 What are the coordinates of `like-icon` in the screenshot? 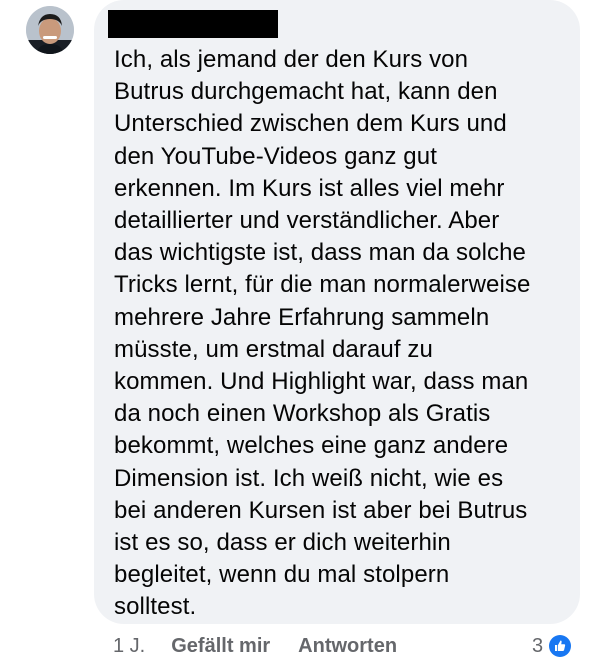 It's located at (560, 646).